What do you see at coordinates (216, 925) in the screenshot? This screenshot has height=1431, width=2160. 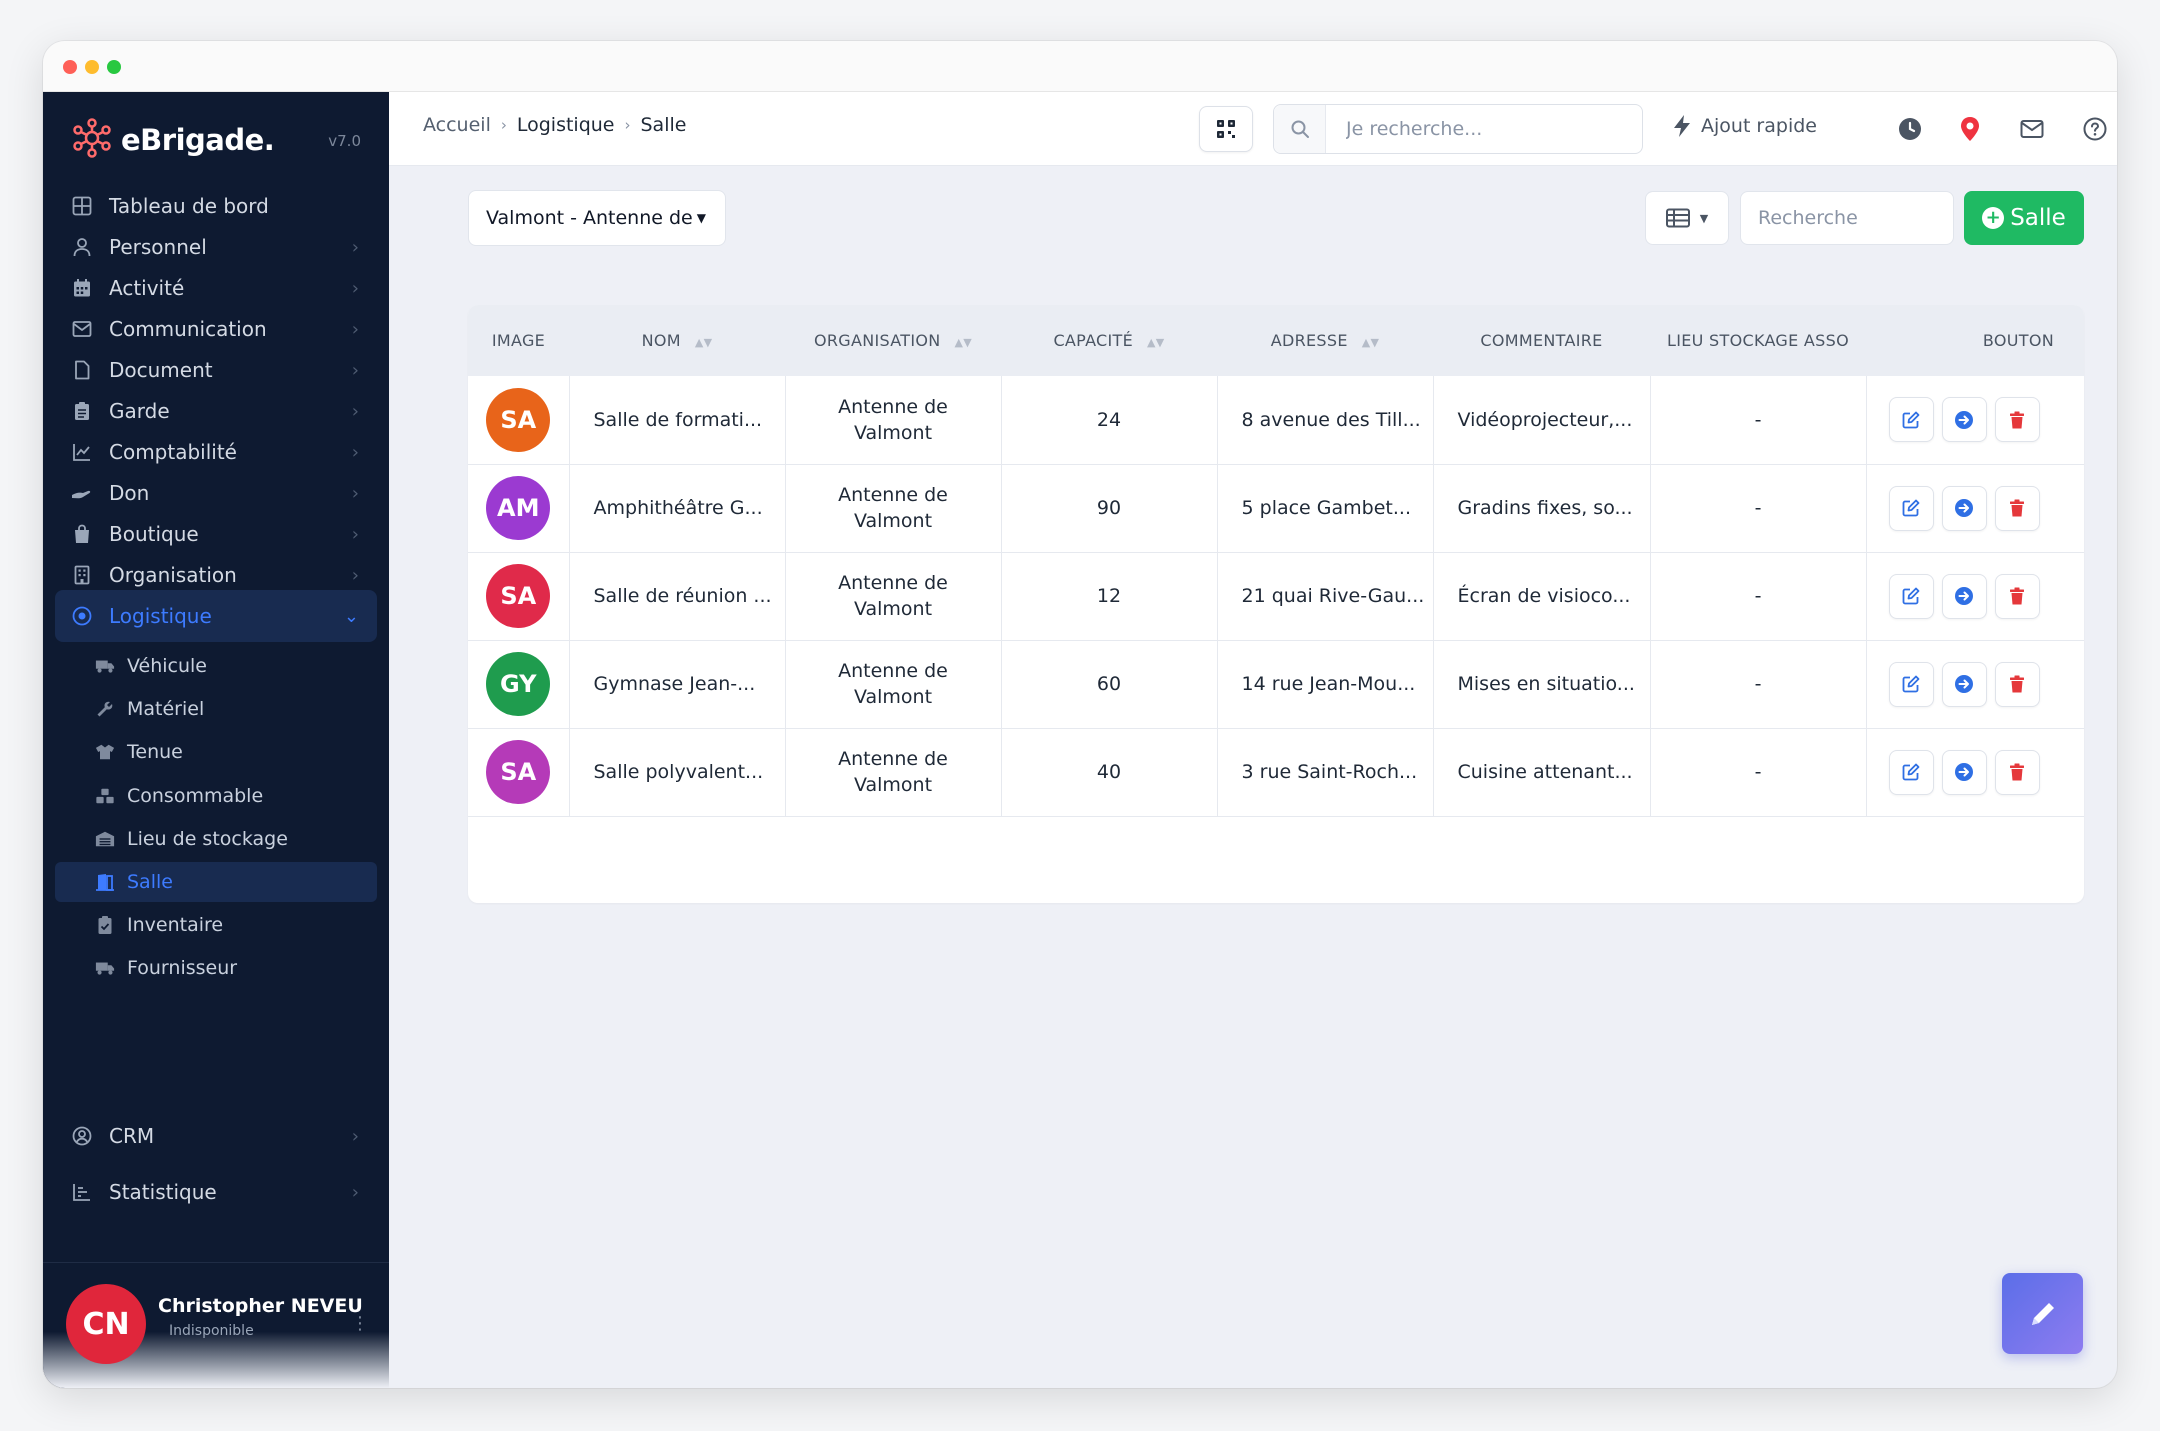 I see `sidebar-subitem-inventaire: Inventaire` at bounding box center [216, 925].